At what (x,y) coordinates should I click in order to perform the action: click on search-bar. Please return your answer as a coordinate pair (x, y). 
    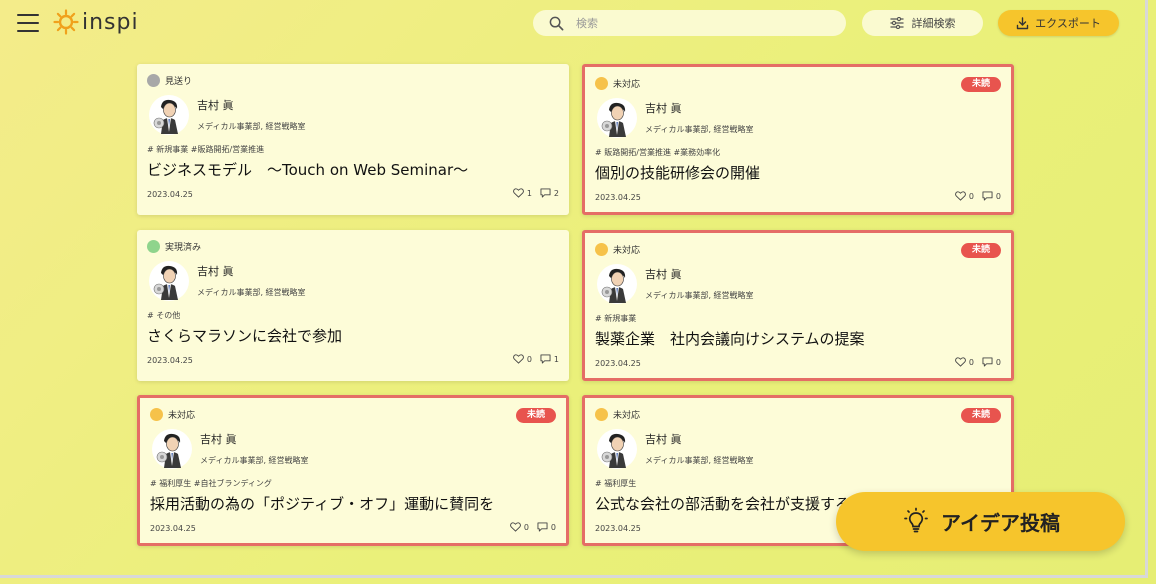
    Looking at the image, I should click on (689, 23).